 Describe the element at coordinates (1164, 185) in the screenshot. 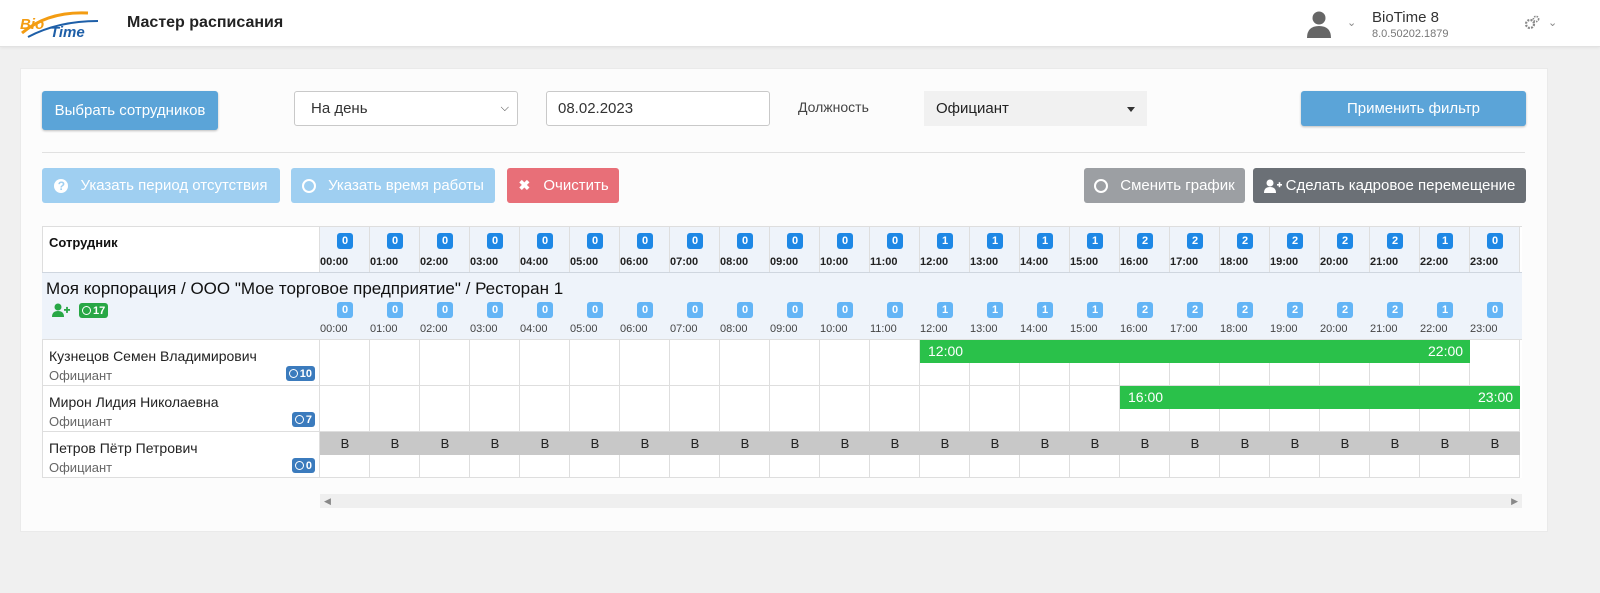

I see `change-schedule-button: Сменить график` at that location.